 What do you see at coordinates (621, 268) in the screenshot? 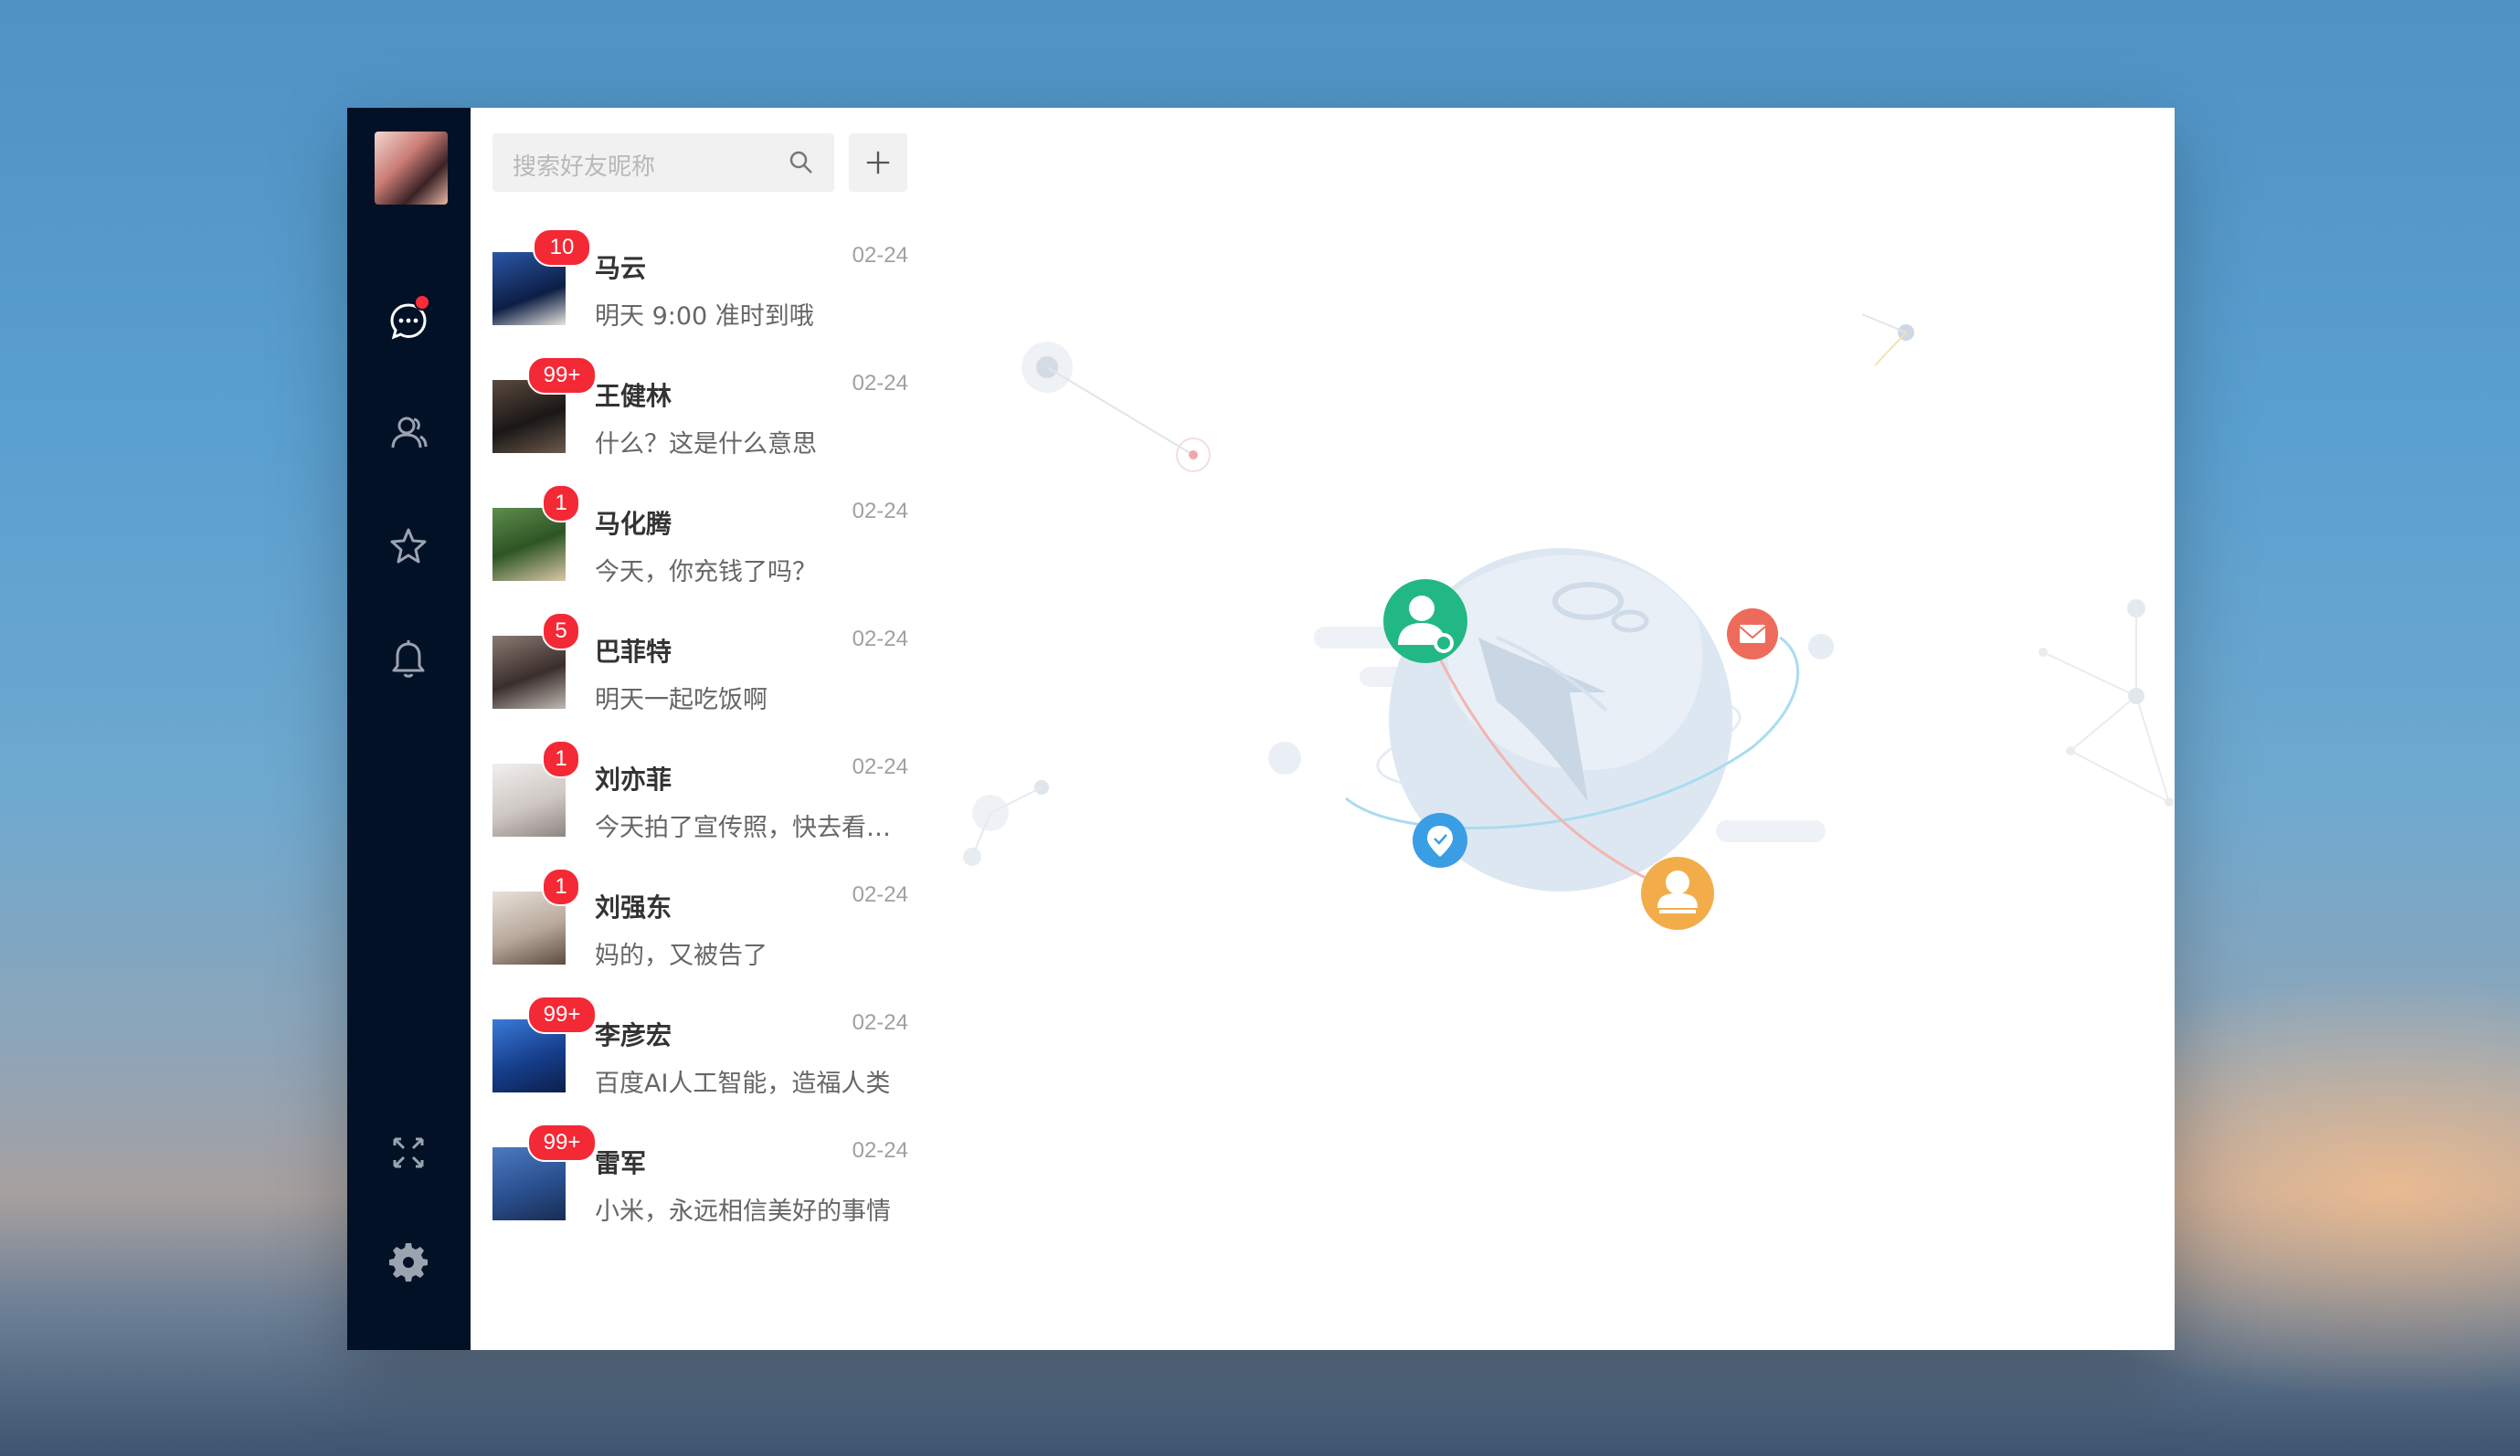
I see `contact-name: 马云` at bounding box center [621, 268].